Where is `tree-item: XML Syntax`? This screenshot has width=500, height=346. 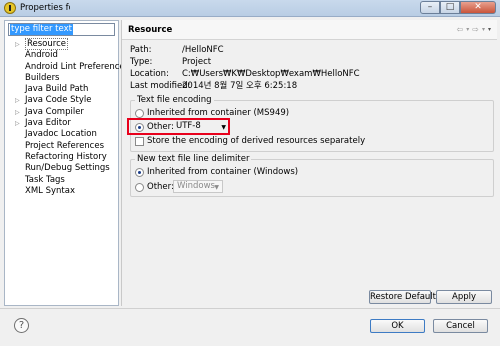 tree-item: XML Syntax is located at coordinates (61, 191).